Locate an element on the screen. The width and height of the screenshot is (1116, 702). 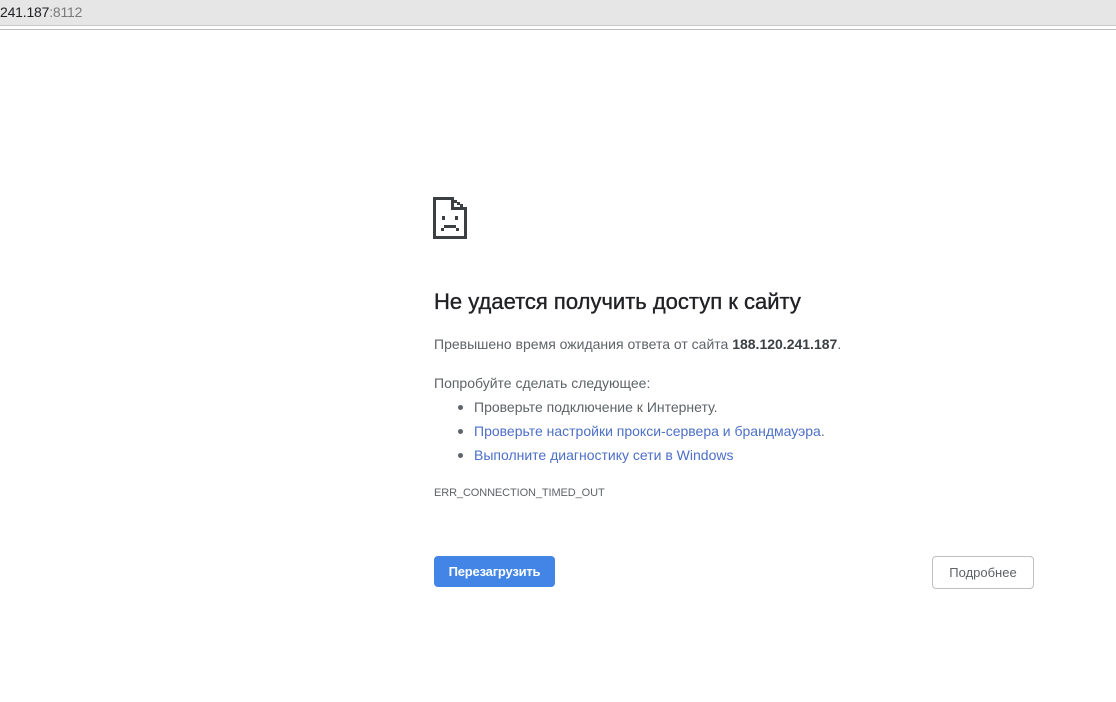
summary-suffix: . is located at coordinates (839, 344).